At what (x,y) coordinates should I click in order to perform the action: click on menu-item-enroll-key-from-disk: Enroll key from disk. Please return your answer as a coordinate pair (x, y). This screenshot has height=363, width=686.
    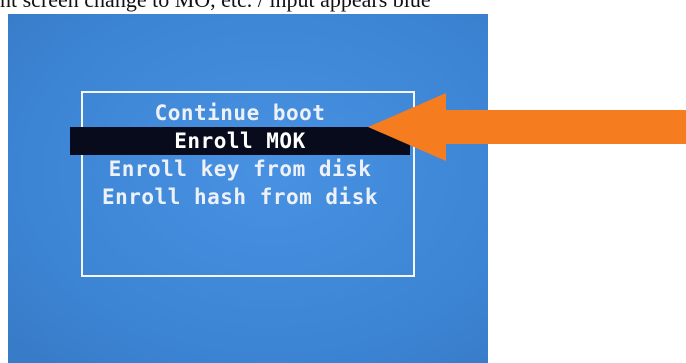
    Looking at the image, I should click on (240, 169).